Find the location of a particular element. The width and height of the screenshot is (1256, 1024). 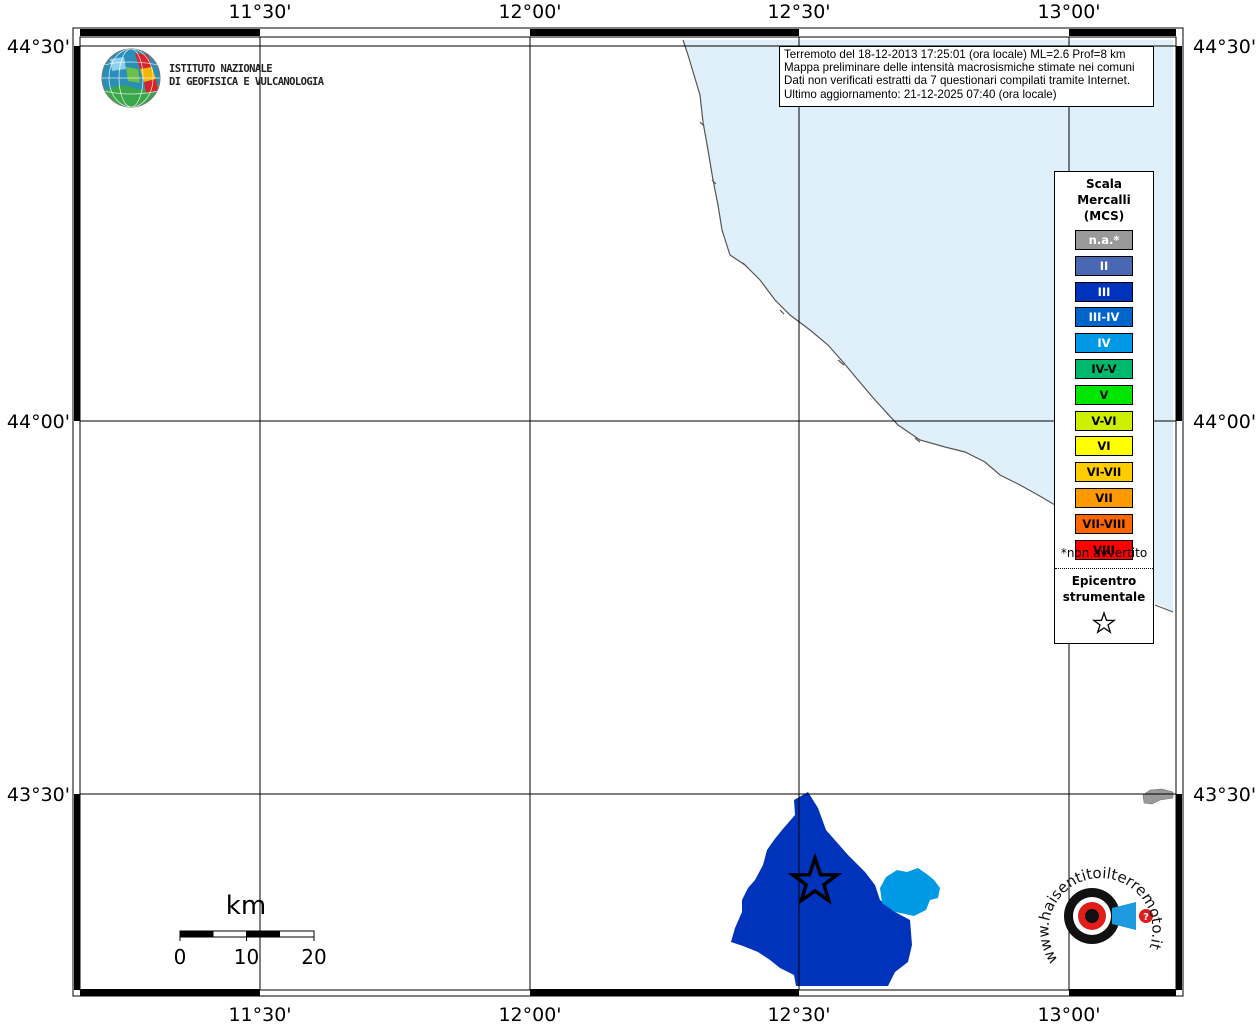

legend-title: Scala Mercalli (MCS) is located at coordinates (1104, 200).